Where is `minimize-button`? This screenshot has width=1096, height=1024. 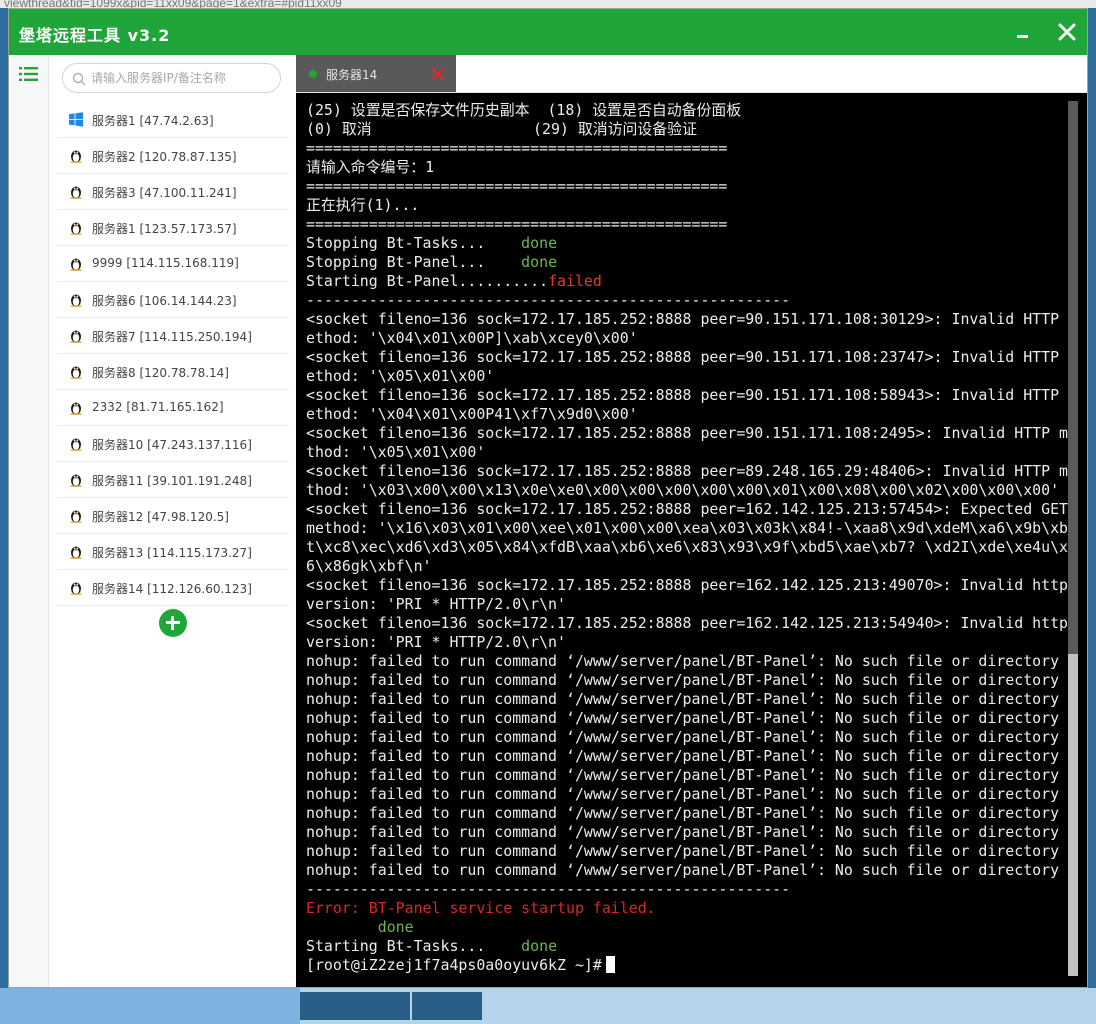
minimize-button is located at coordinates (1023, 32).